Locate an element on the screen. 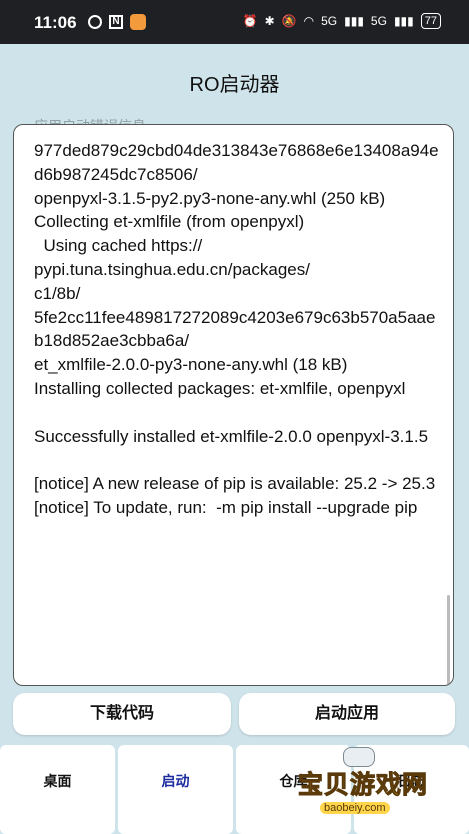 Image resolution: width=469 pixels, height=834 pixels. bottom-tab-bar: 桌面 启动 仓库 日志 is located at coordinates (234, 789).